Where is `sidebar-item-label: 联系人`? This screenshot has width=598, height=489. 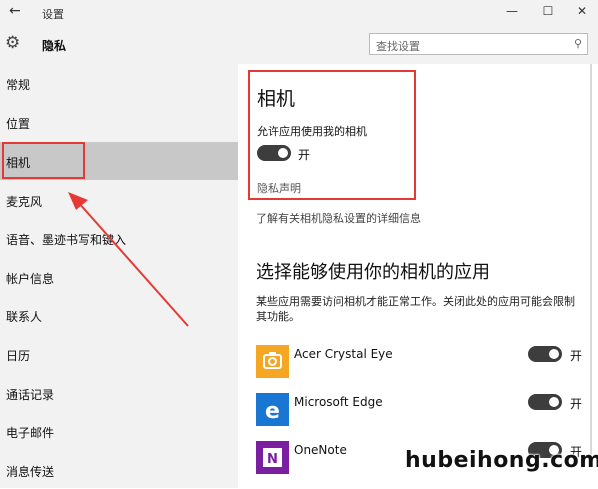
sidebar-item-label: 联系人 is located at coordinates (24, 317).